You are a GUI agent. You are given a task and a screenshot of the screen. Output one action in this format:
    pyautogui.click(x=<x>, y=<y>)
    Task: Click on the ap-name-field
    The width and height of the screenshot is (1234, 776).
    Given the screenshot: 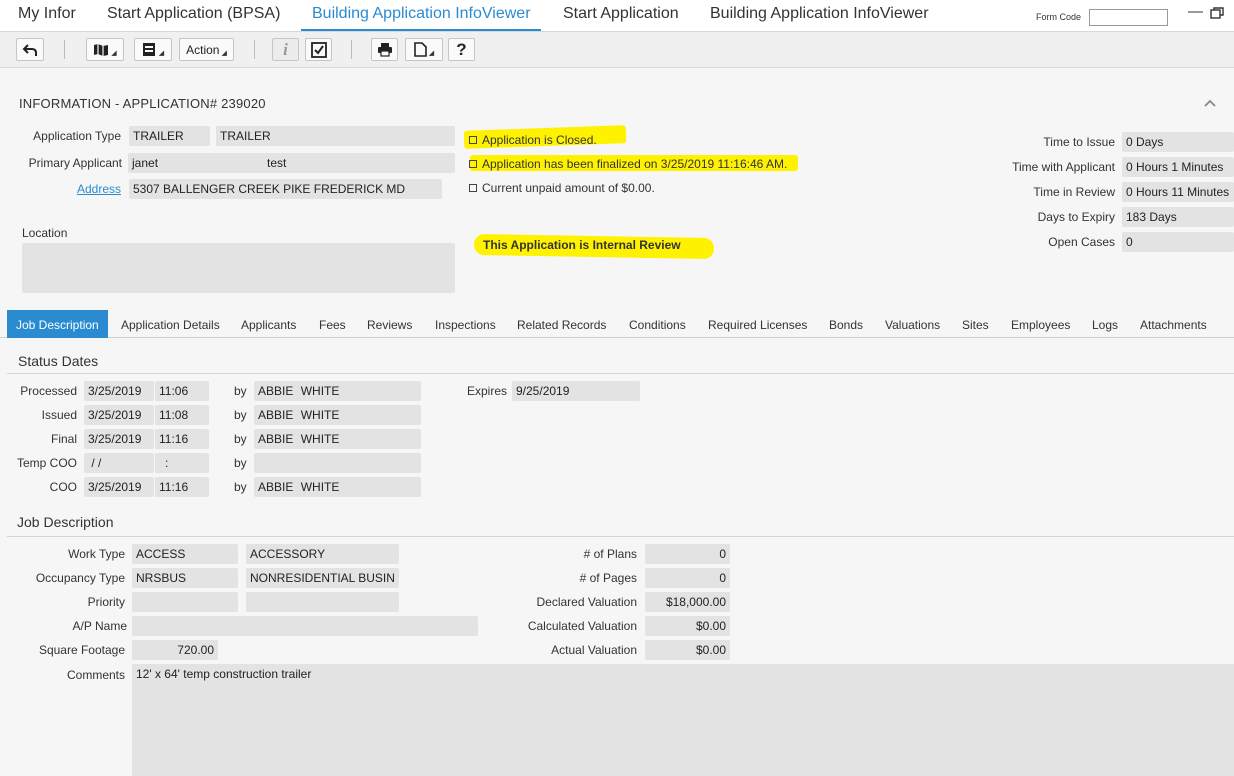 What is the action you would take?
    pyautogui.click(x=305, y=626)
    